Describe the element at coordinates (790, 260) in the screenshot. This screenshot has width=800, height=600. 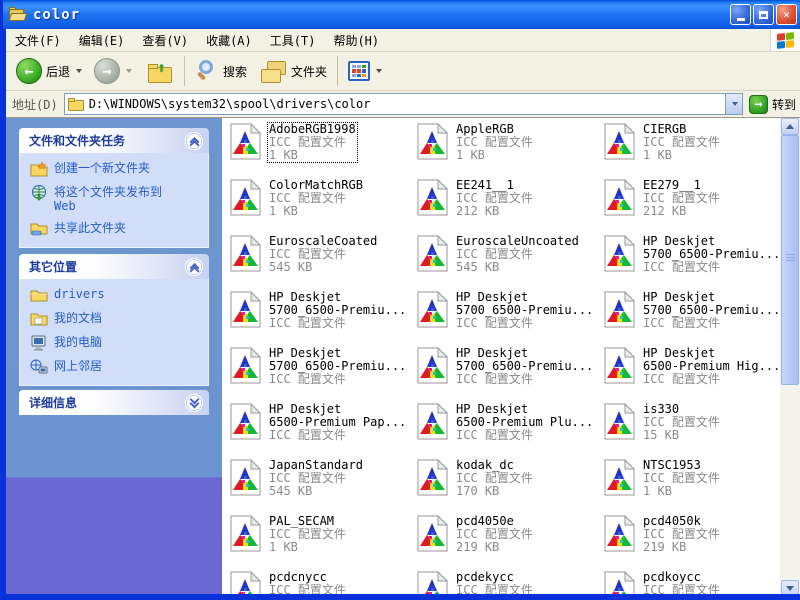
I see `scrollbar-thumb` at that location.